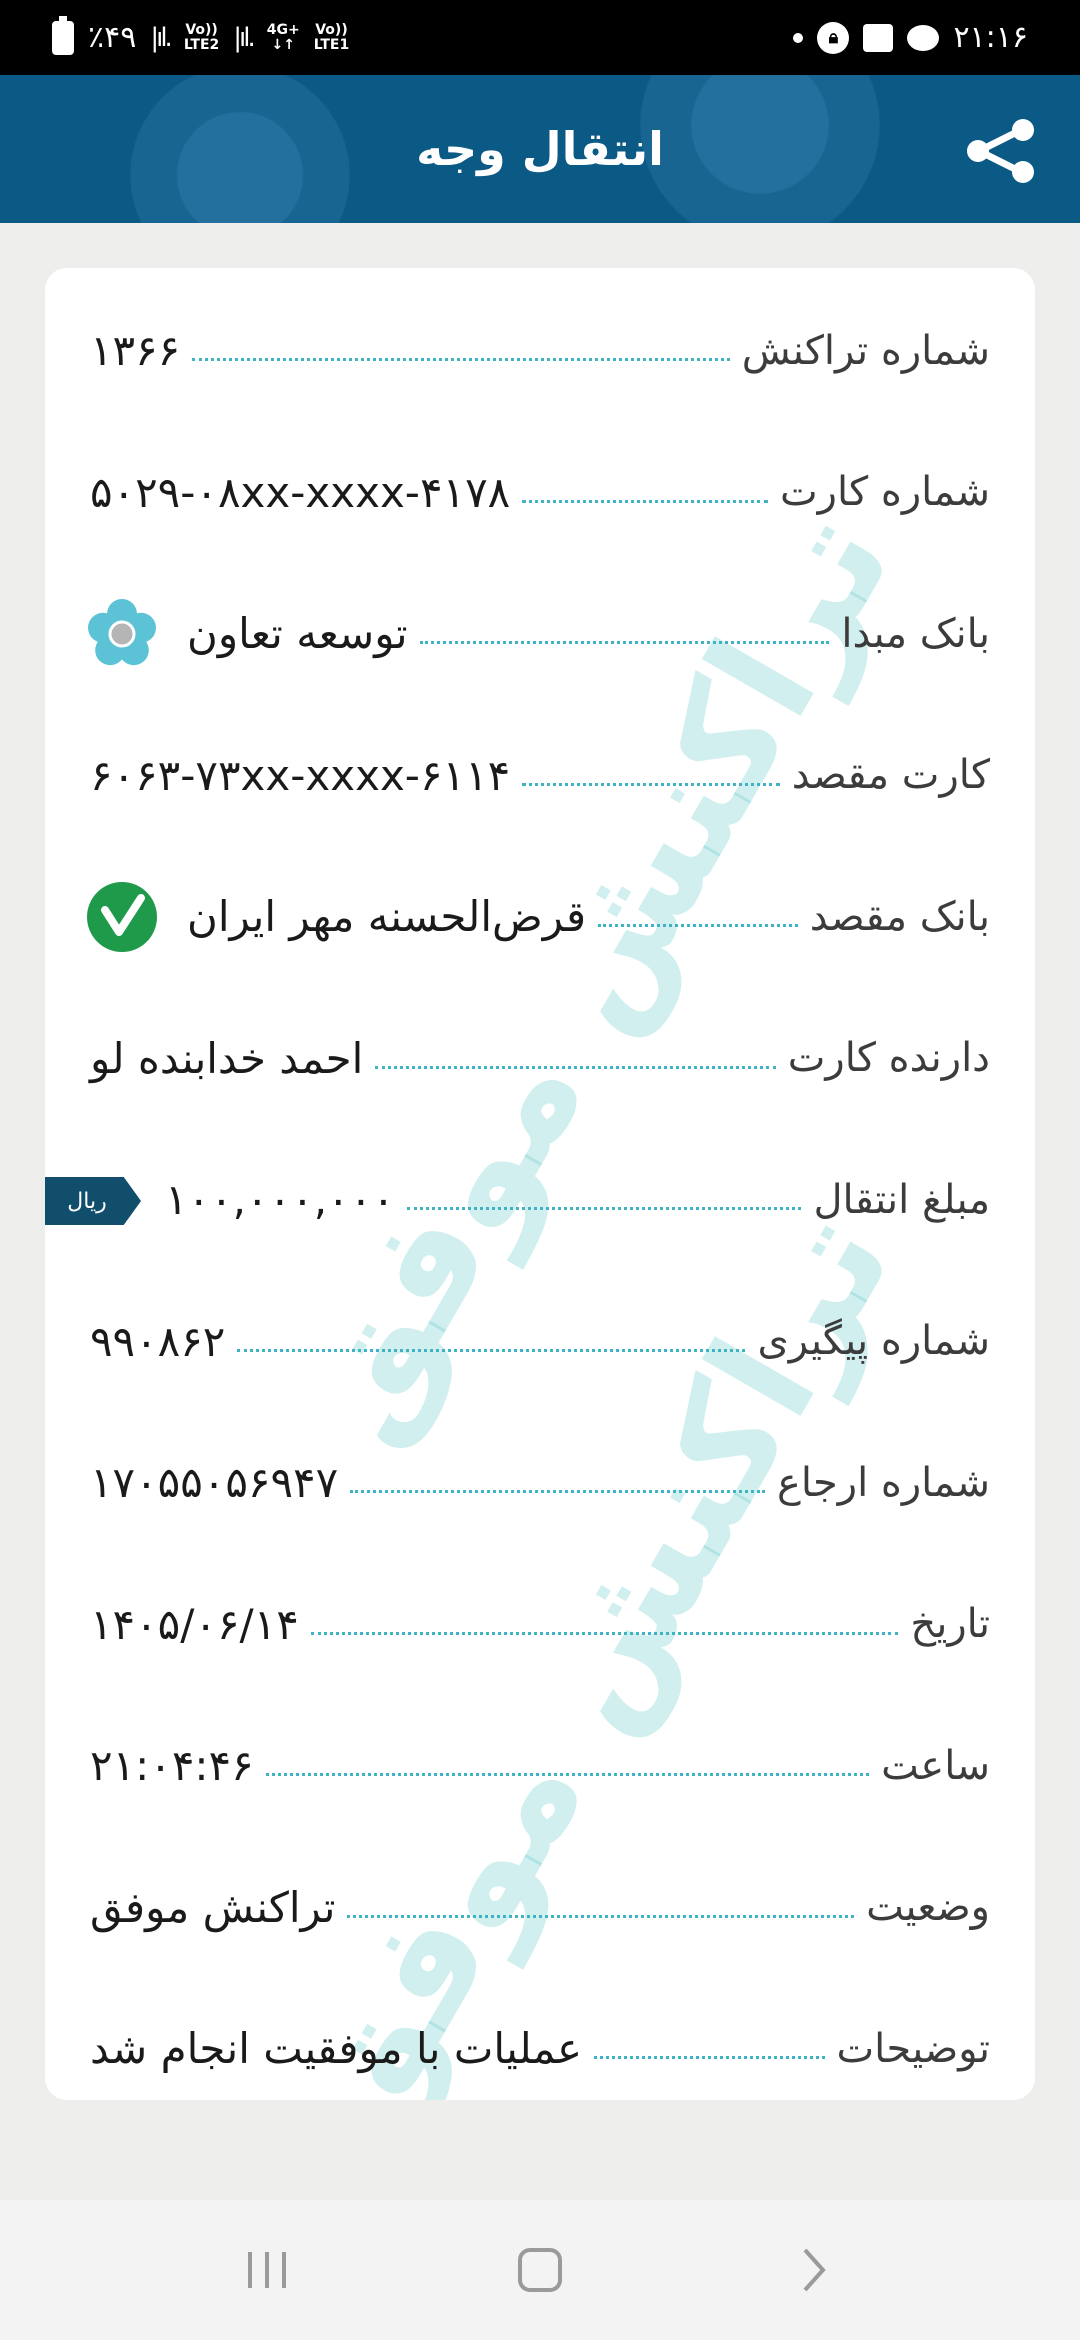 The width and height of the screenshot is (1080, 2340). I want to click on row-value: تراکنش موفق, so click(213, 1907).